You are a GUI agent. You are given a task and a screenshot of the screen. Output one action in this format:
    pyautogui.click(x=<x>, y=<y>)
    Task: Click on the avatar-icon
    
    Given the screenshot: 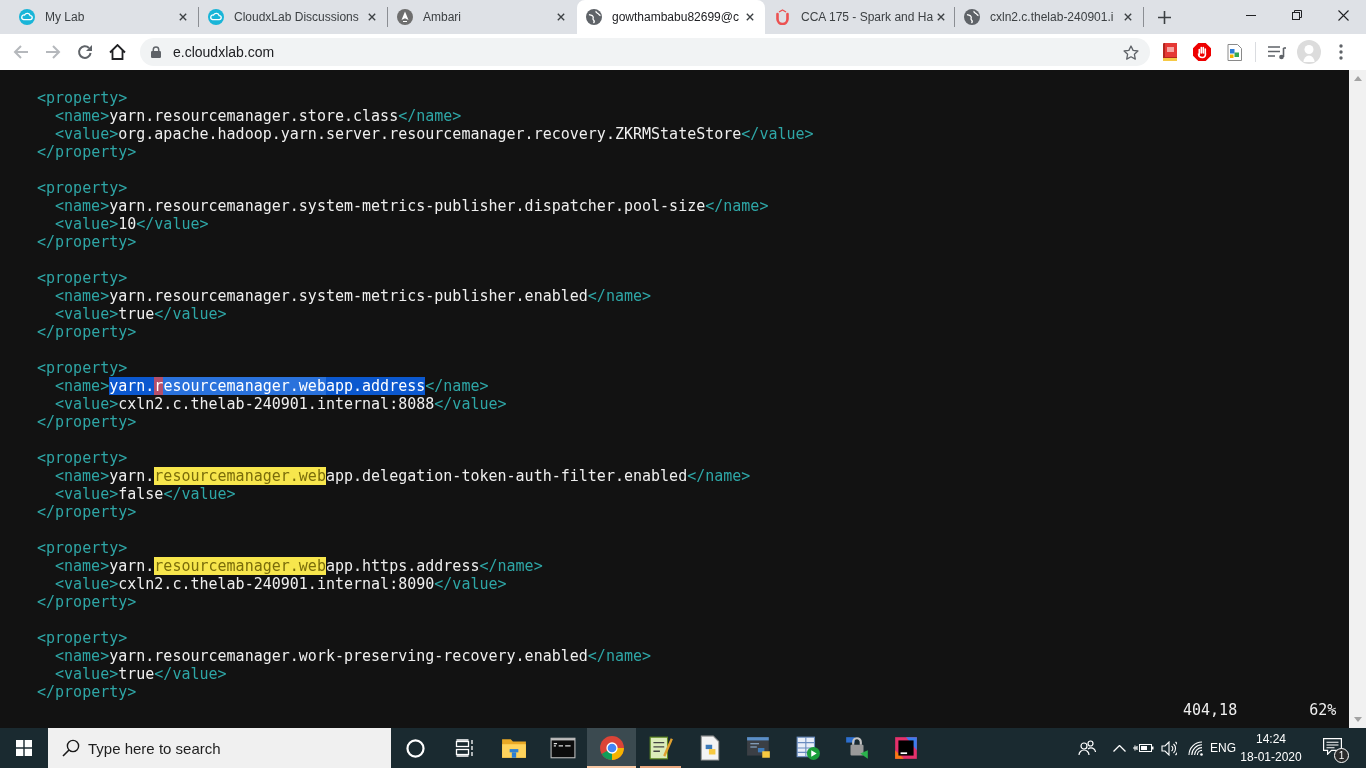 What is the action you would take?
    pyautogui.click(x=1309, y=52)
    